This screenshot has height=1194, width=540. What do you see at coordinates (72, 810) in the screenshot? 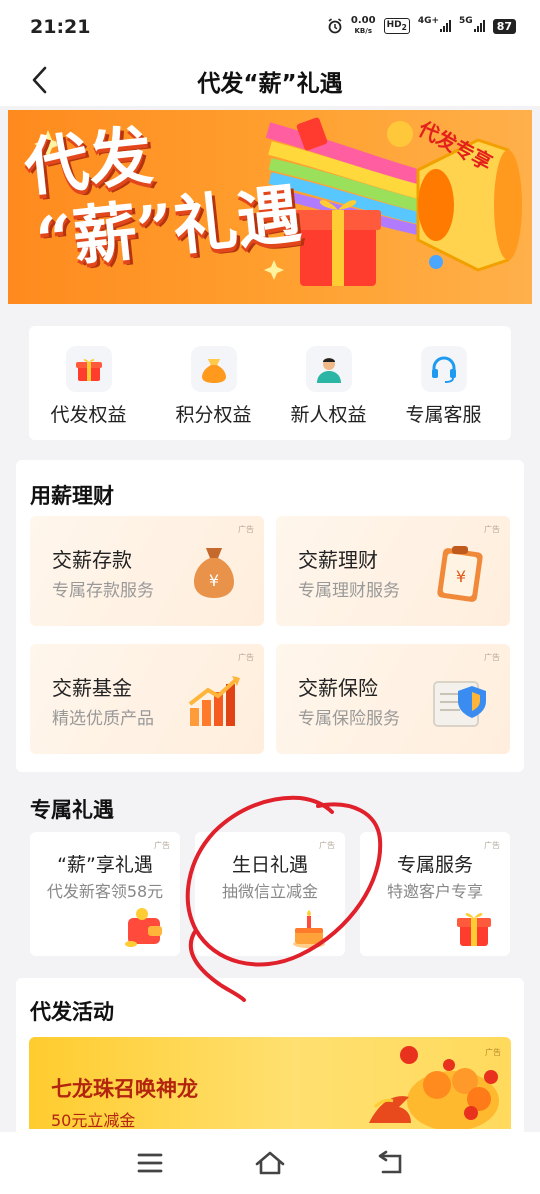
I see `section-title: 专属礼遇` at bounding box center [72, 810].